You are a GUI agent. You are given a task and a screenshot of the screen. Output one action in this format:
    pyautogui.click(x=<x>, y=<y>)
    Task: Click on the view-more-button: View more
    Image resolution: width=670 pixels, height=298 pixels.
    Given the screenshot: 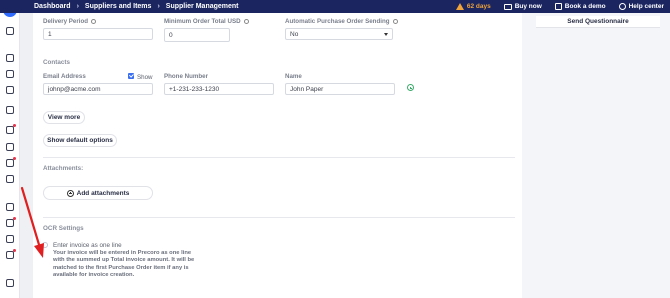 What is the action you would take?
    pyautogui.click(x=64, y=117)
    